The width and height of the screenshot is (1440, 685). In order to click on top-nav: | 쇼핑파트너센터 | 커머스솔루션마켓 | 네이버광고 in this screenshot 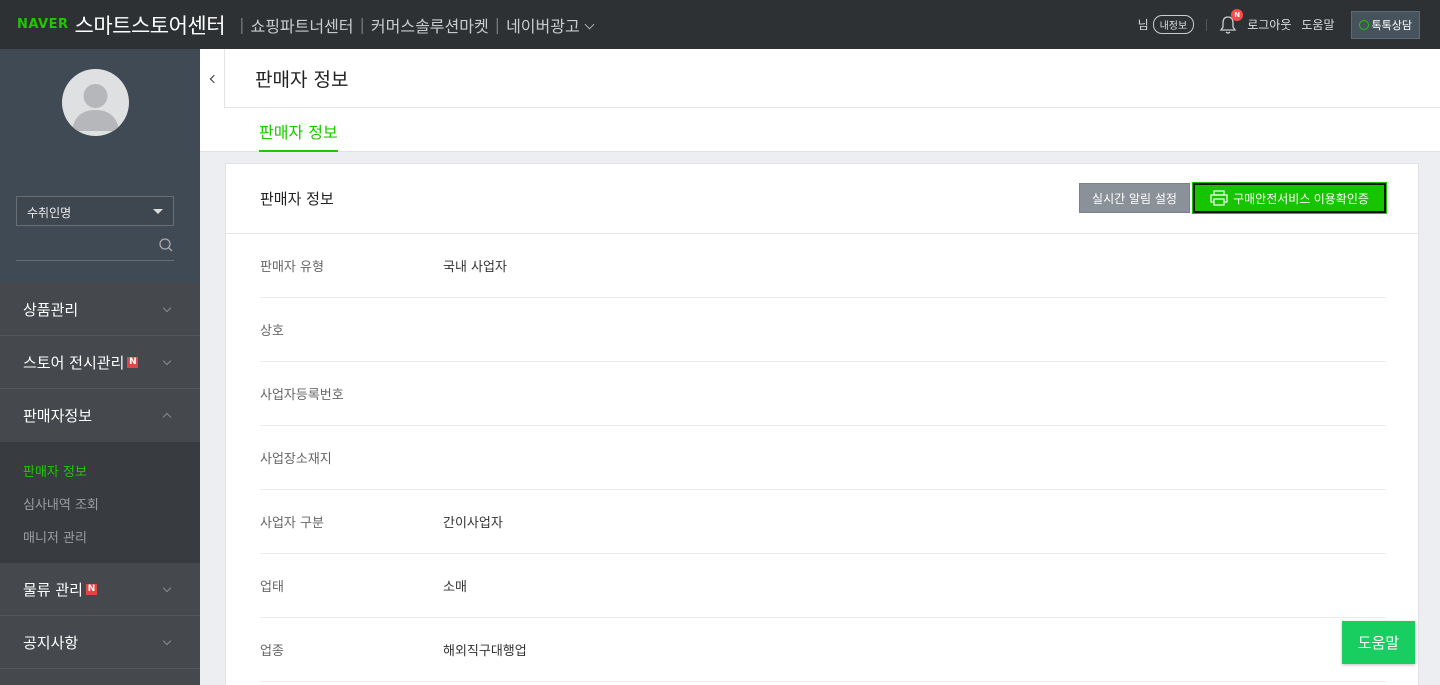, I will do `click(414, 25)`.